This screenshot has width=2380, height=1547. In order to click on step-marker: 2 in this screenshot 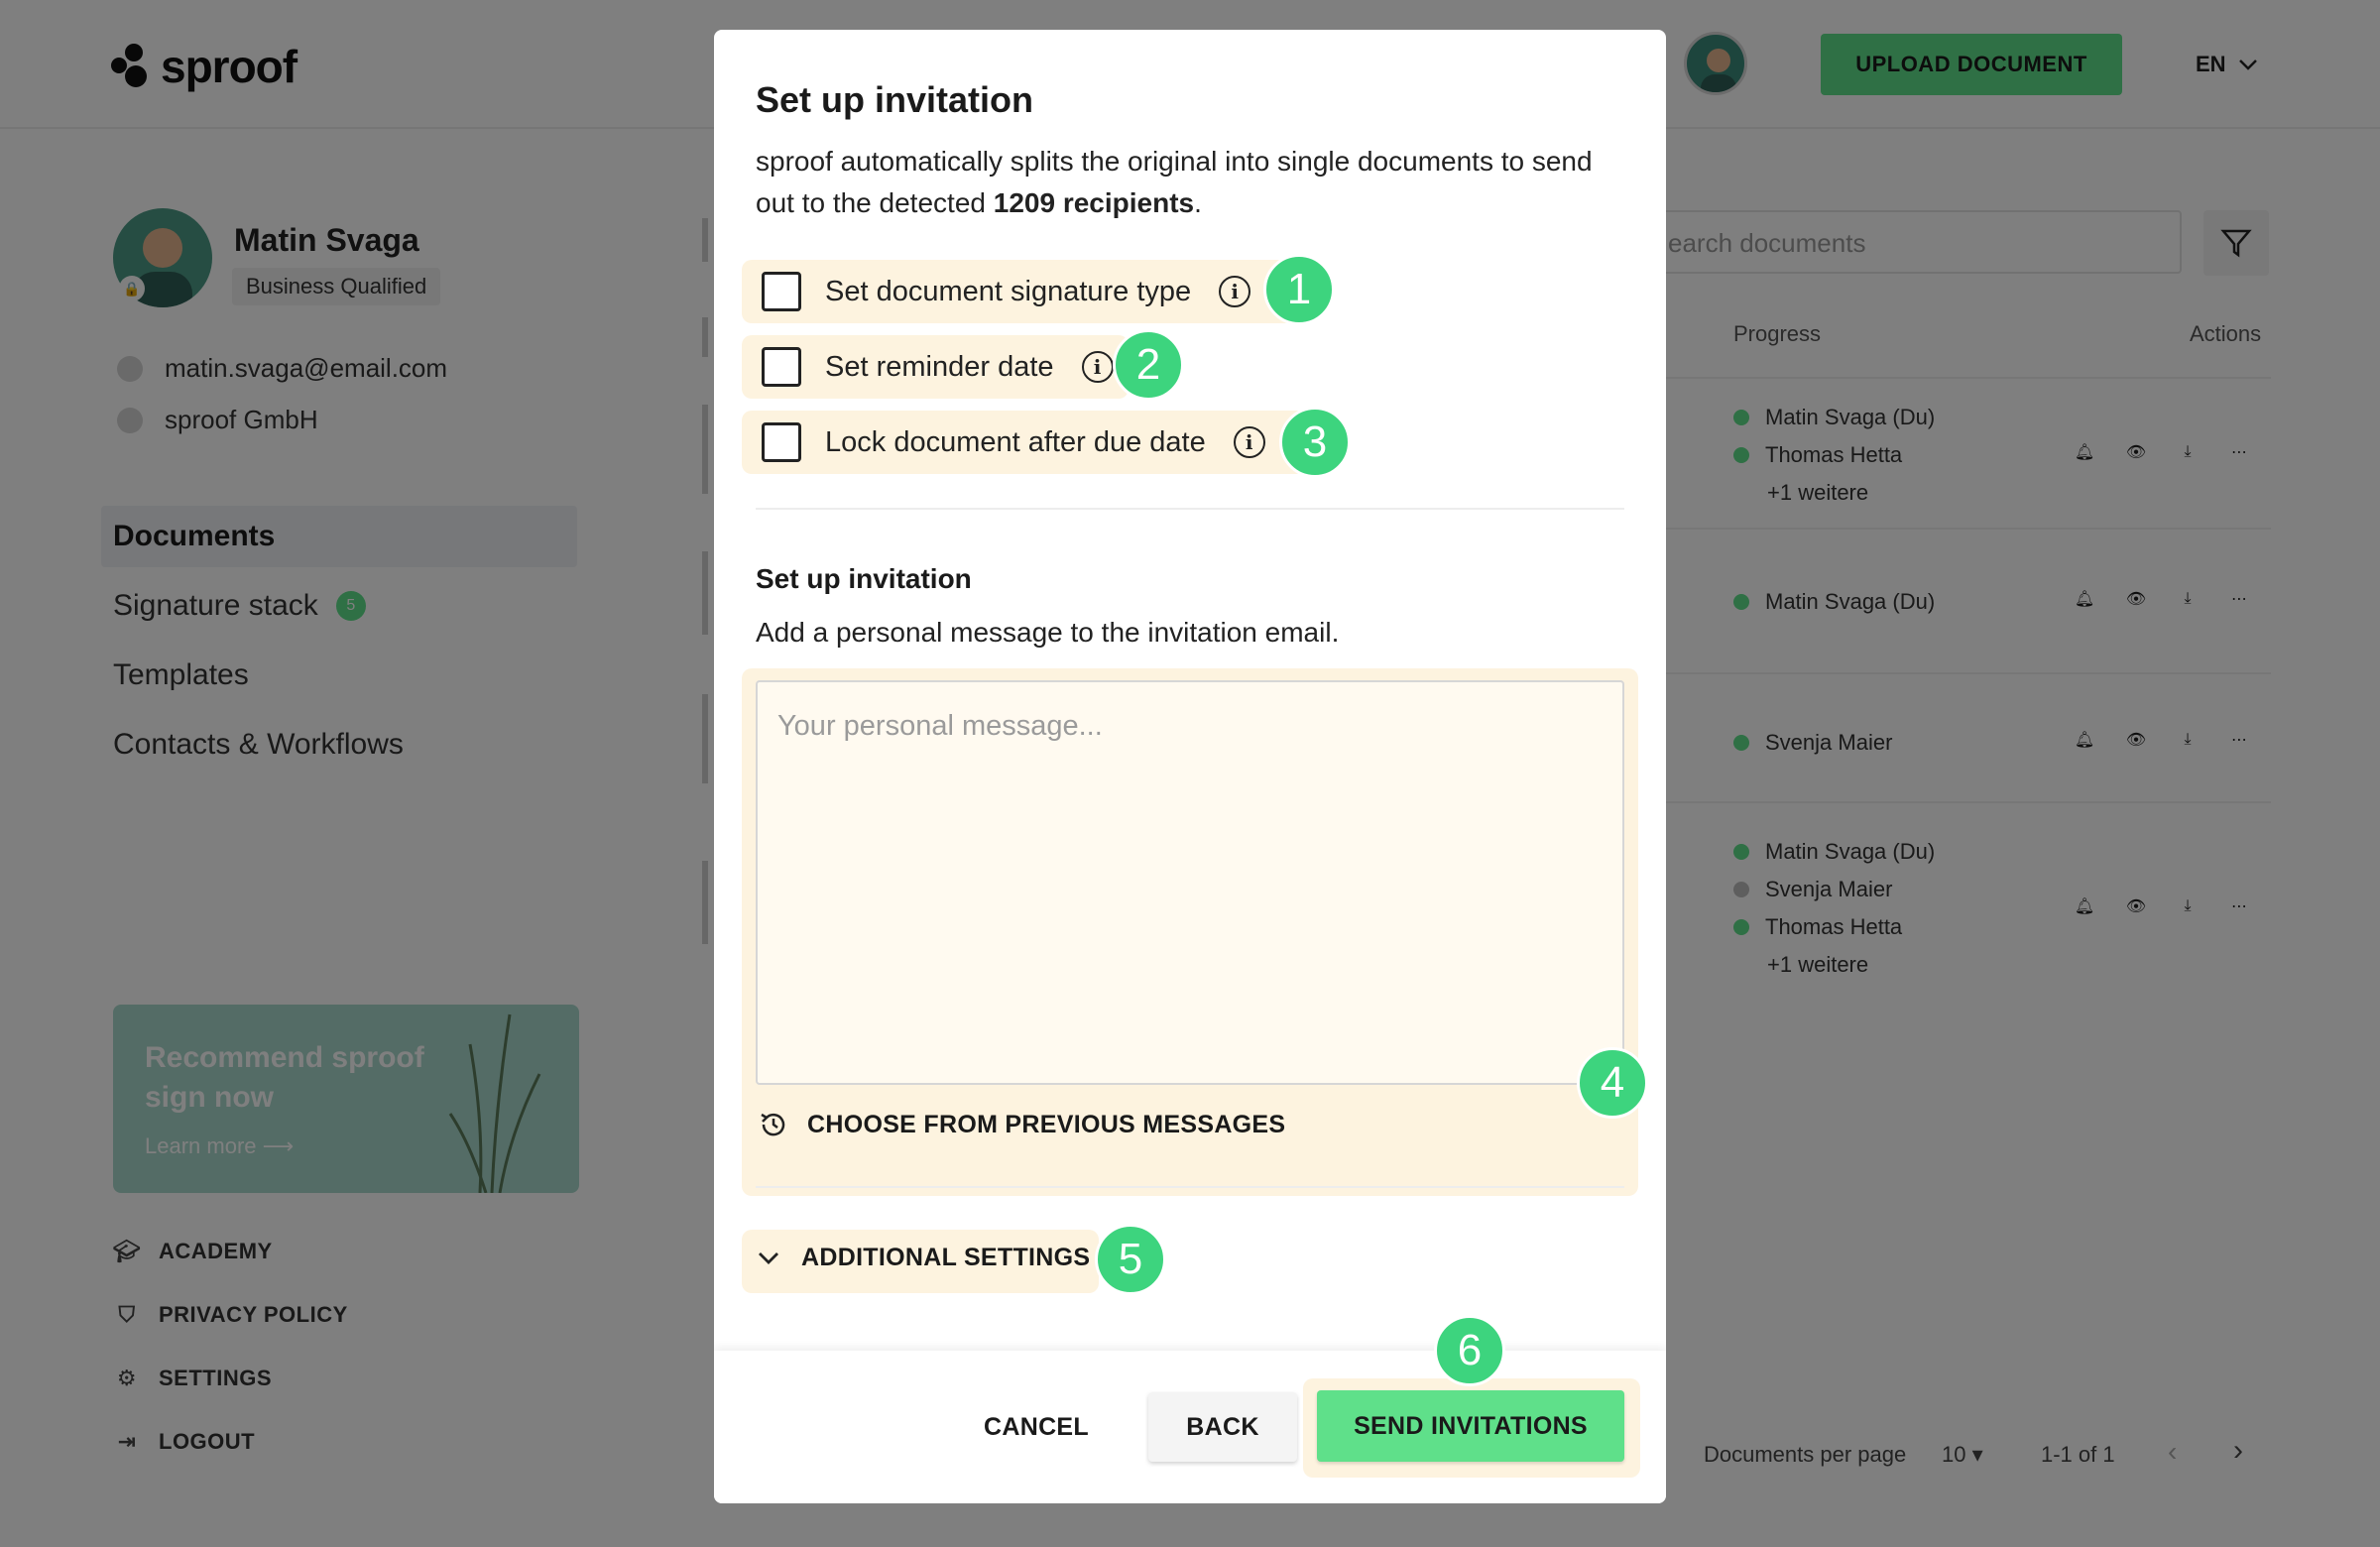, I will do `click(1148, 365)`.